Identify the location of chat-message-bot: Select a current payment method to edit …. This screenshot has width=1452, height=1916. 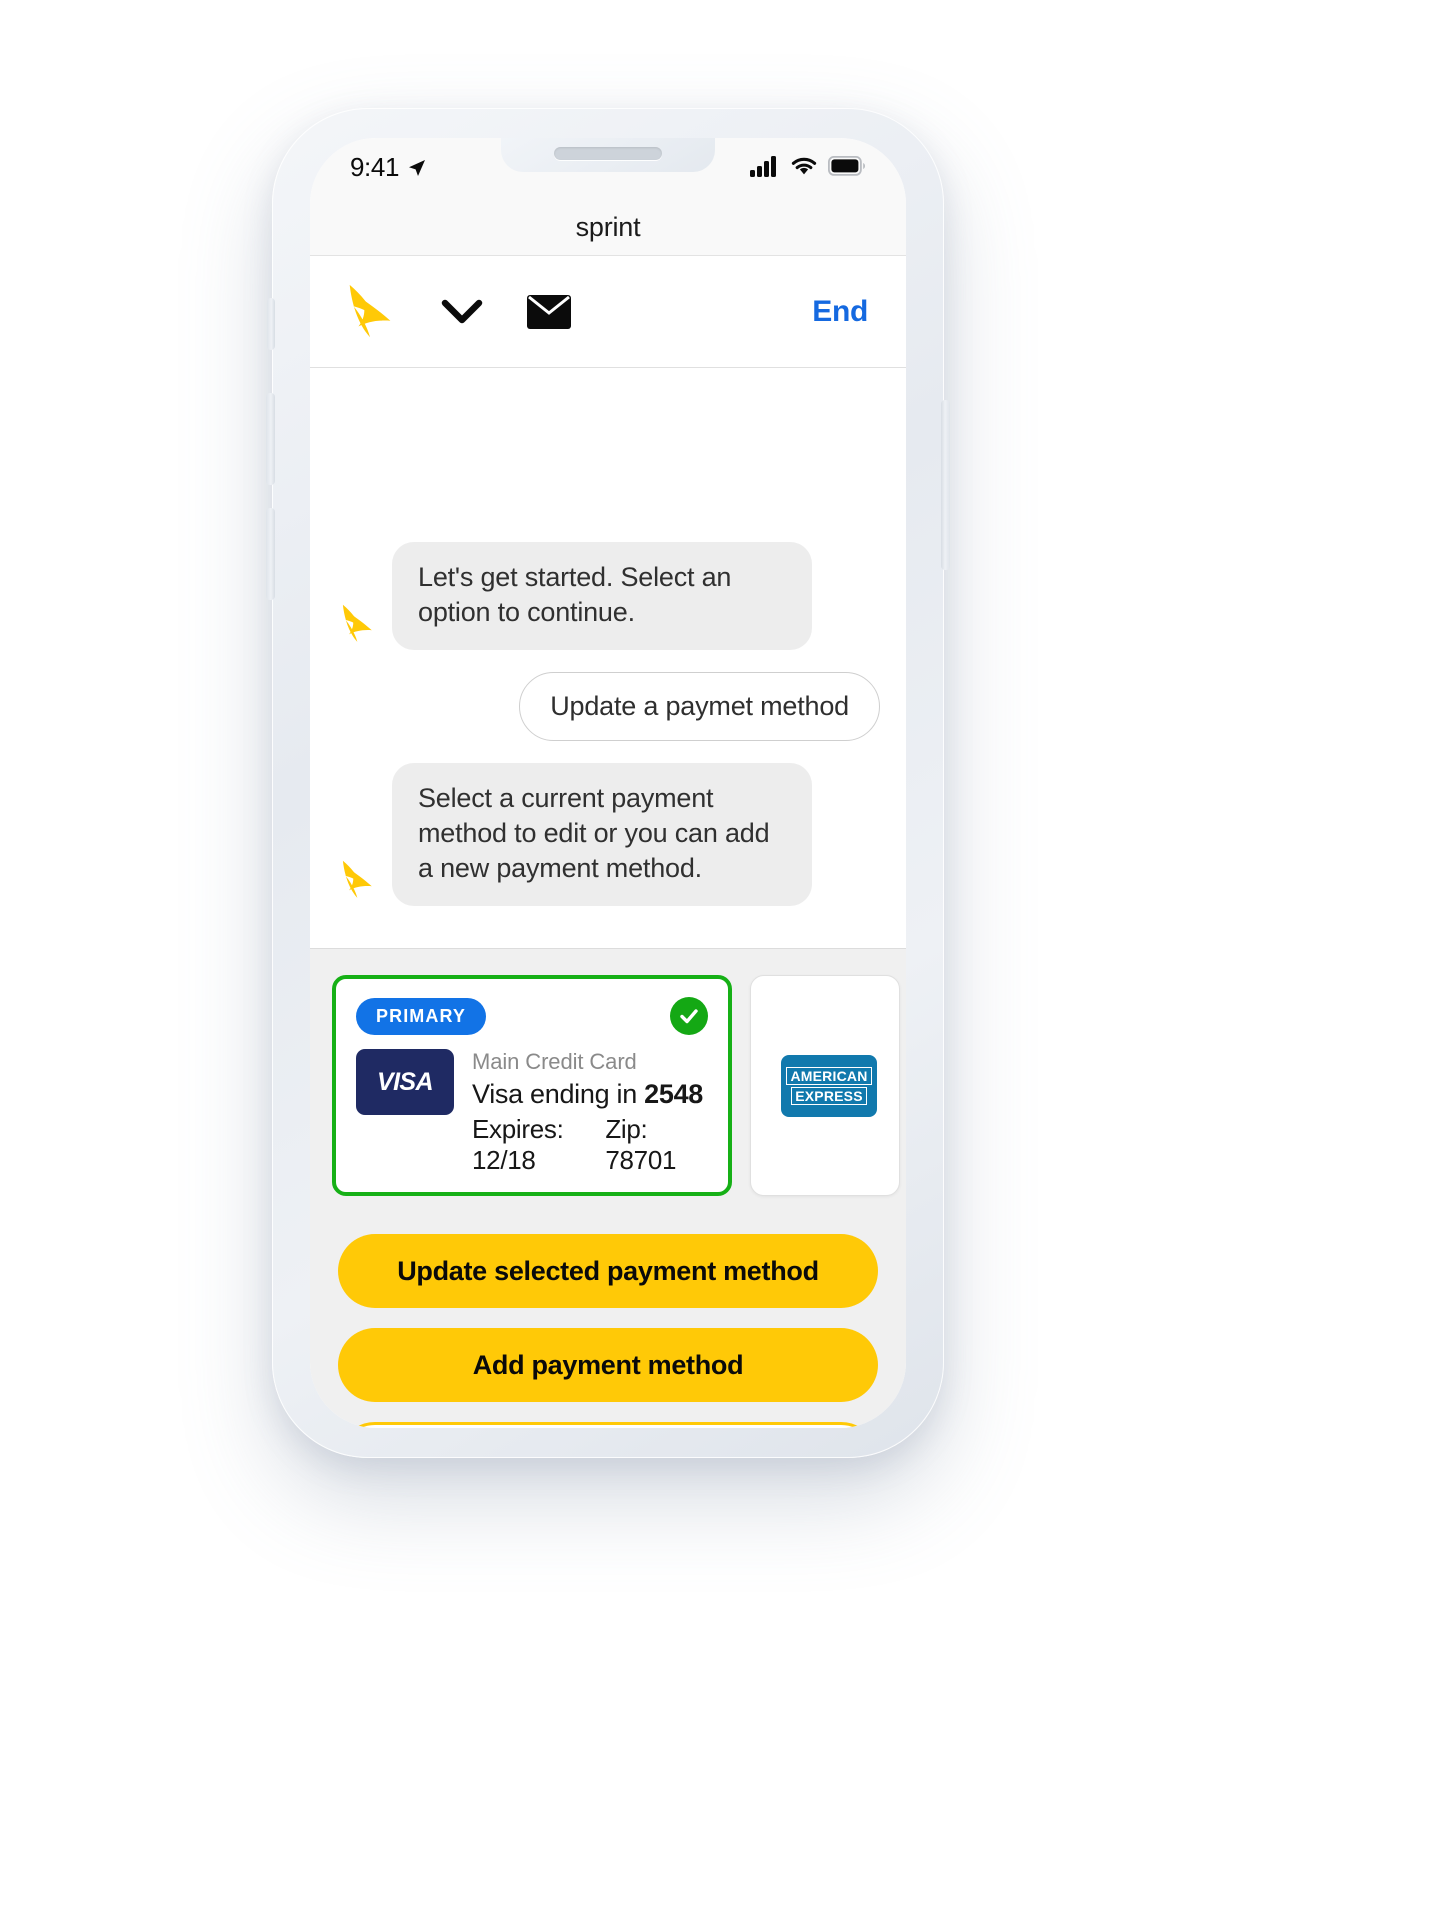
(608, 834).